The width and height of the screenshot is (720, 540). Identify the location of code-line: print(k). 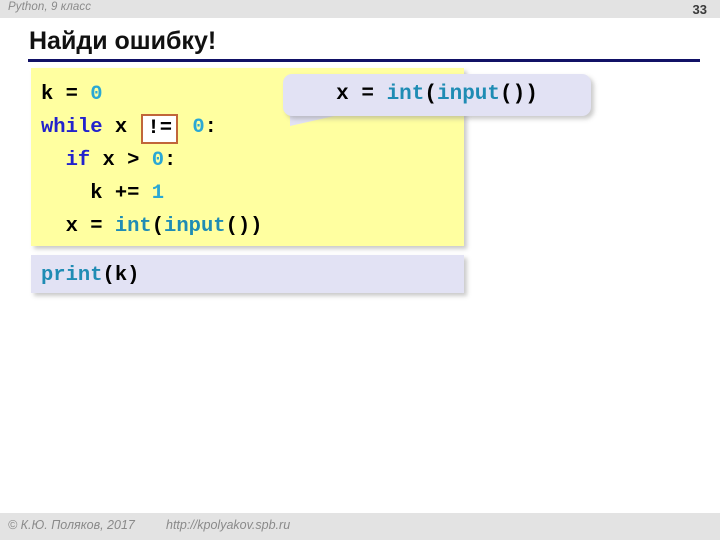
(252, 275).